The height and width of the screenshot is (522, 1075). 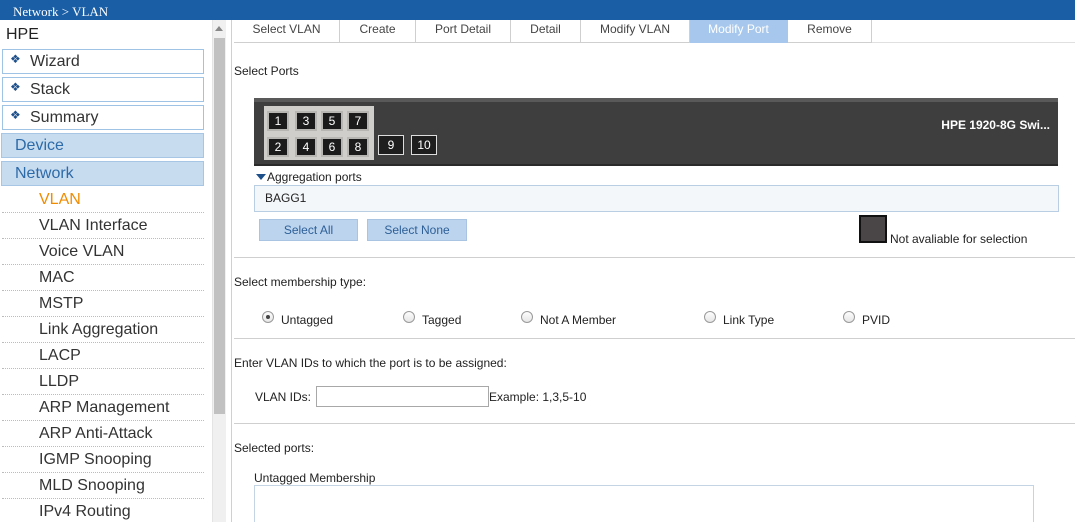 What do you see at coordinates (578, 320) in the screenshot?
I see `radio-not-a-member-label: Not A Member` at bounding box center [578, 320].